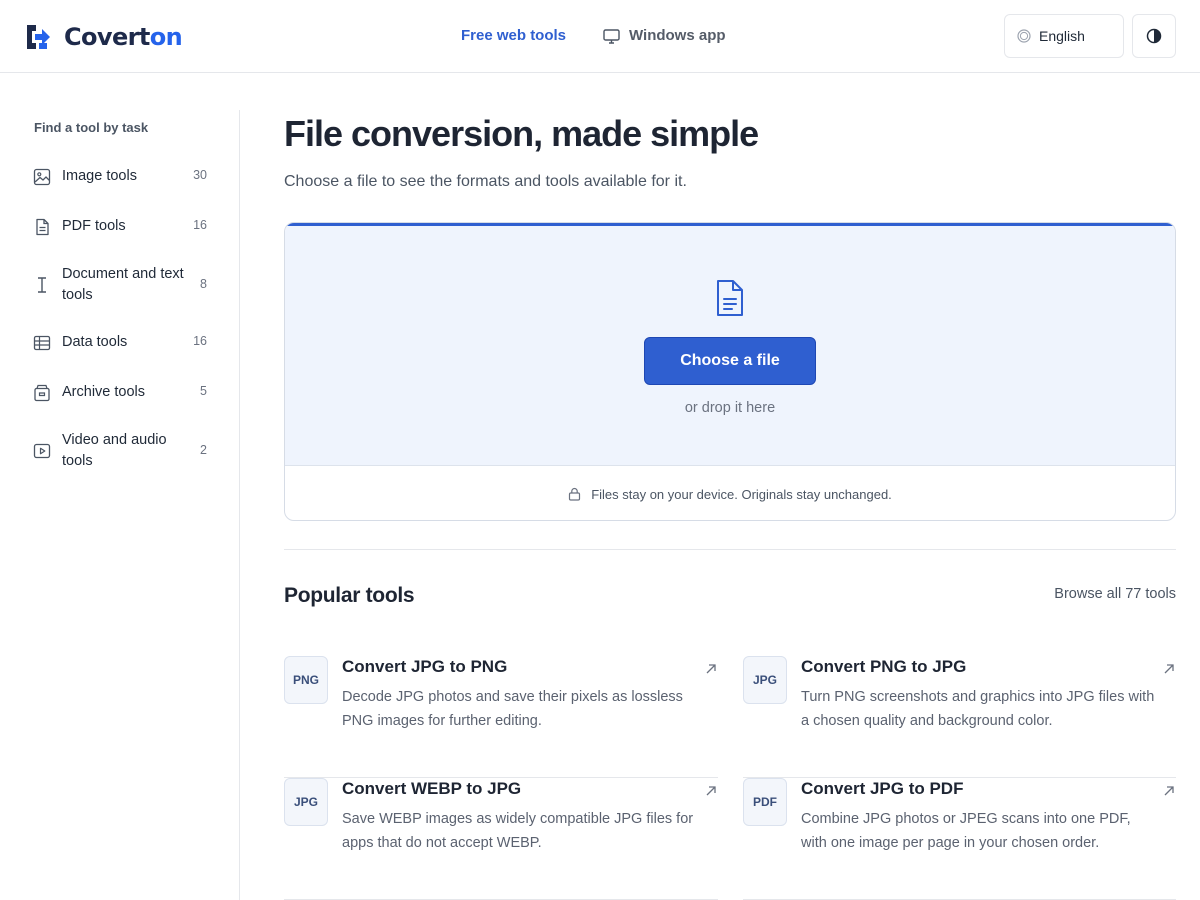  What do you see at coordinates (123, 37) in the screenshot?
I see `brand-name: Coverton` at bounding box center [123, 37].